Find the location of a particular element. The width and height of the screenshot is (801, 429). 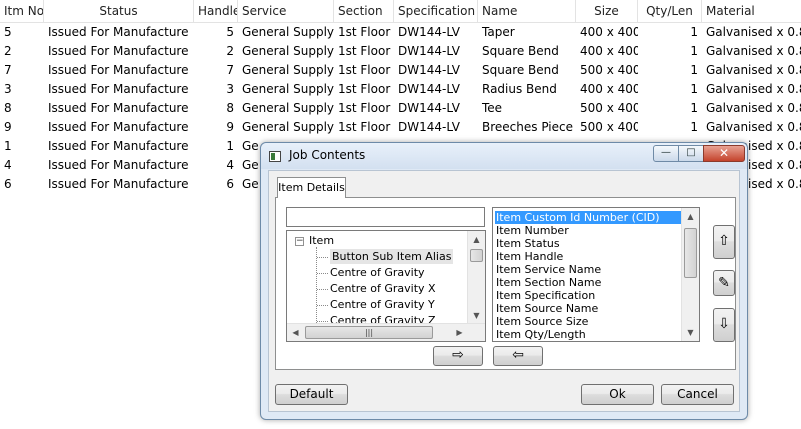

move-right-button: ⇨ is located at coordinates (458, 356).